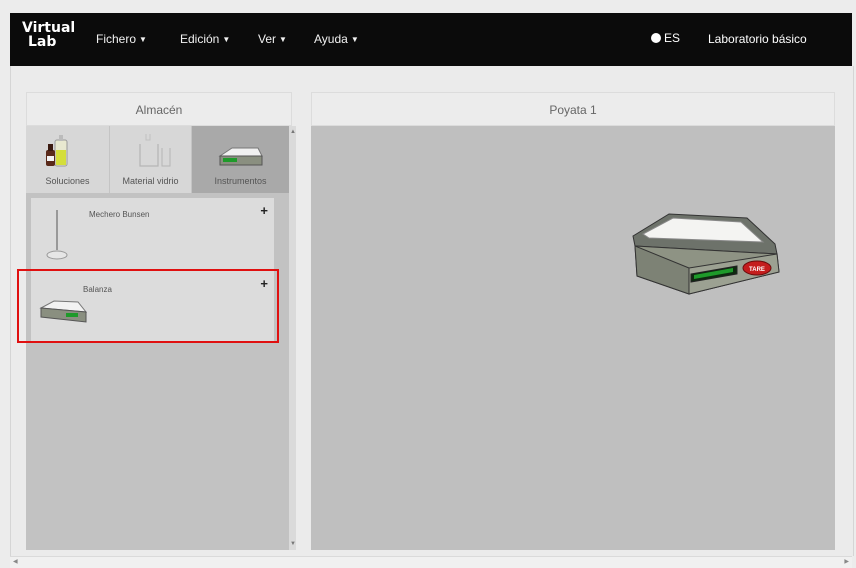 The height and width of the screenshot is (568, 856). What do you see at coordinates (205, 39) in the screenshot?
I see `menu-edicion: Edición ▼` at bounding box center [205, 39].